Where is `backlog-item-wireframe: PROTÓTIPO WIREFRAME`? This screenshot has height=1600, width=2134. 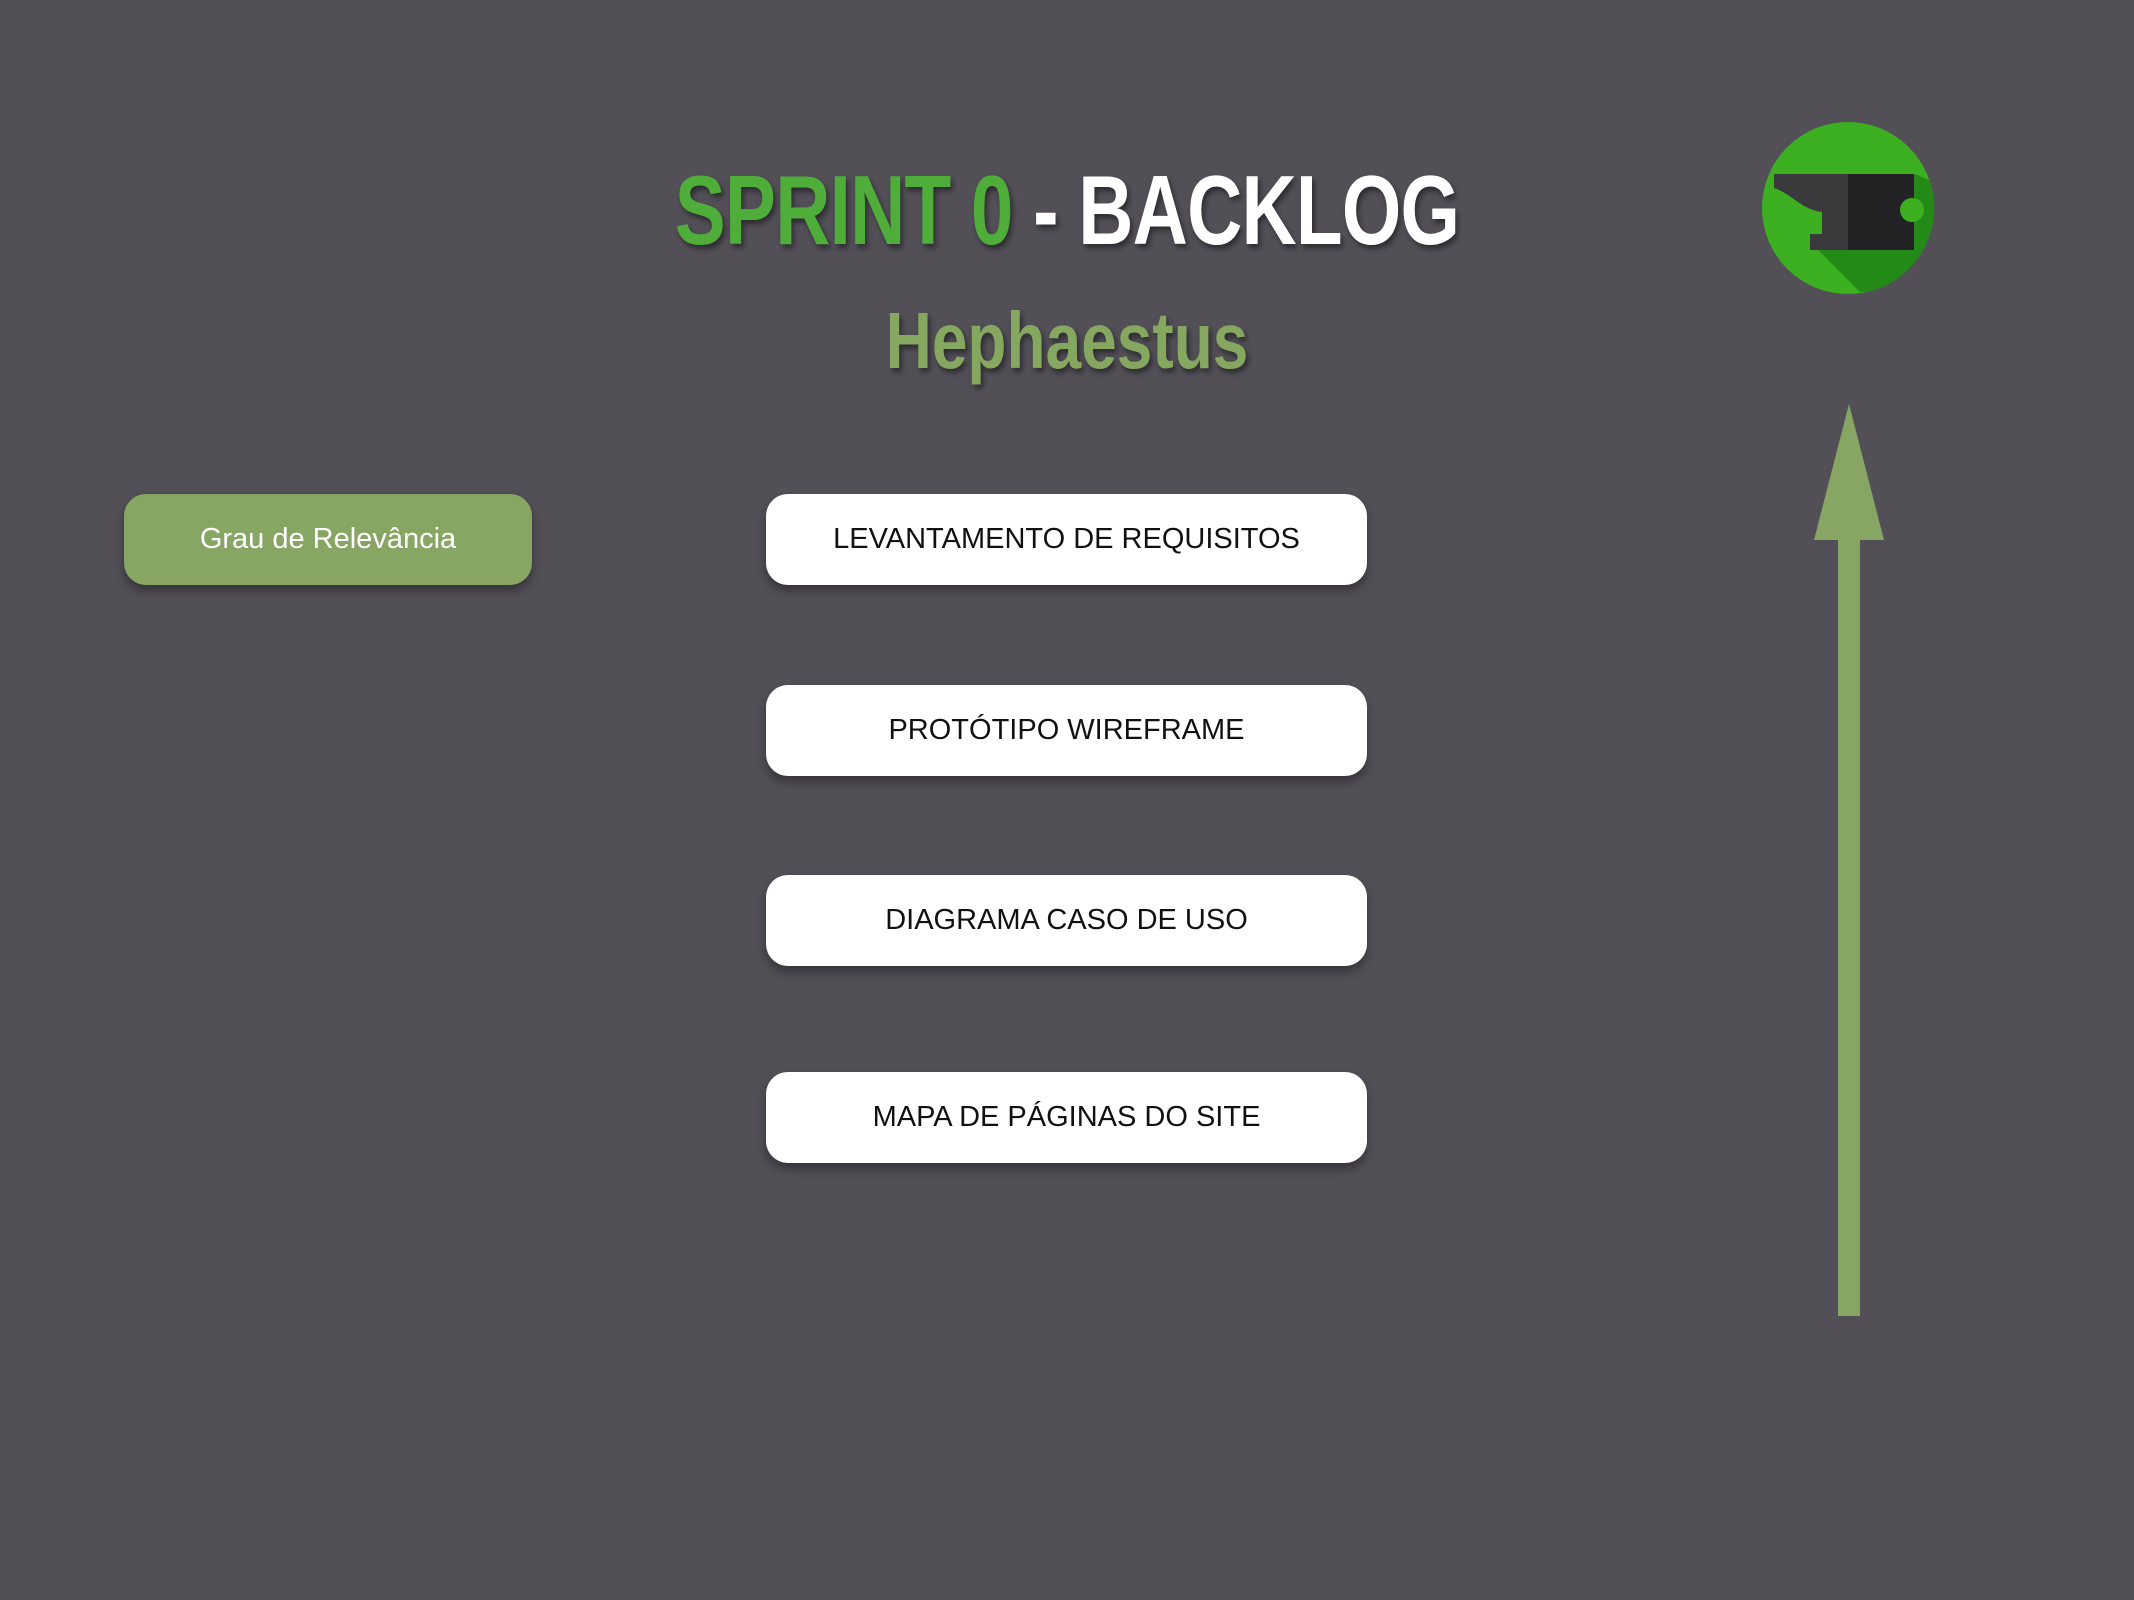
backlog-item-wireframe: PROTÓTIPO WIREFRAME is located at coordinates (1066, 730).